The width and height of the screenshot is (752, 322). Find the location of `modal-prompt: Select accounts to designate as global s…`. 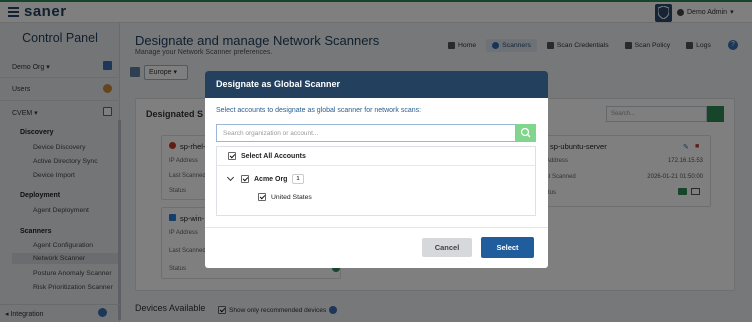

modal-prompt: Select accounts to designate as global s… is located at coordinates (319, 110).